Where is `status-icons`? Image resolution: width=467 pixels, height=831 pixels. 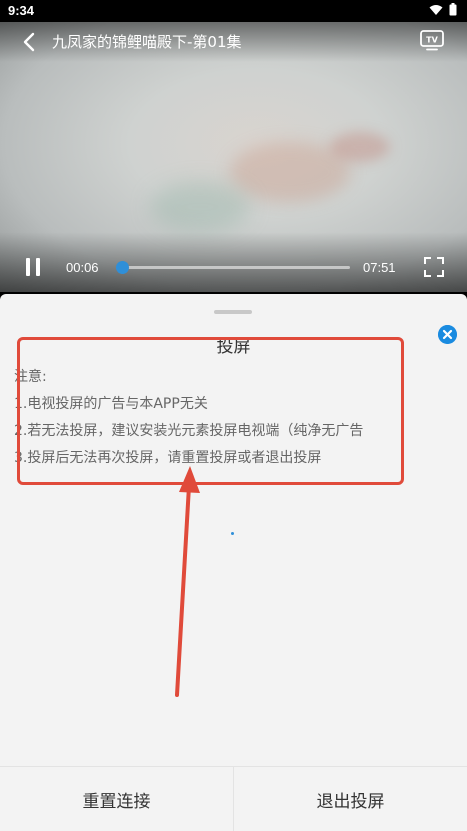
status-icons is located at coordinates (443, 9).